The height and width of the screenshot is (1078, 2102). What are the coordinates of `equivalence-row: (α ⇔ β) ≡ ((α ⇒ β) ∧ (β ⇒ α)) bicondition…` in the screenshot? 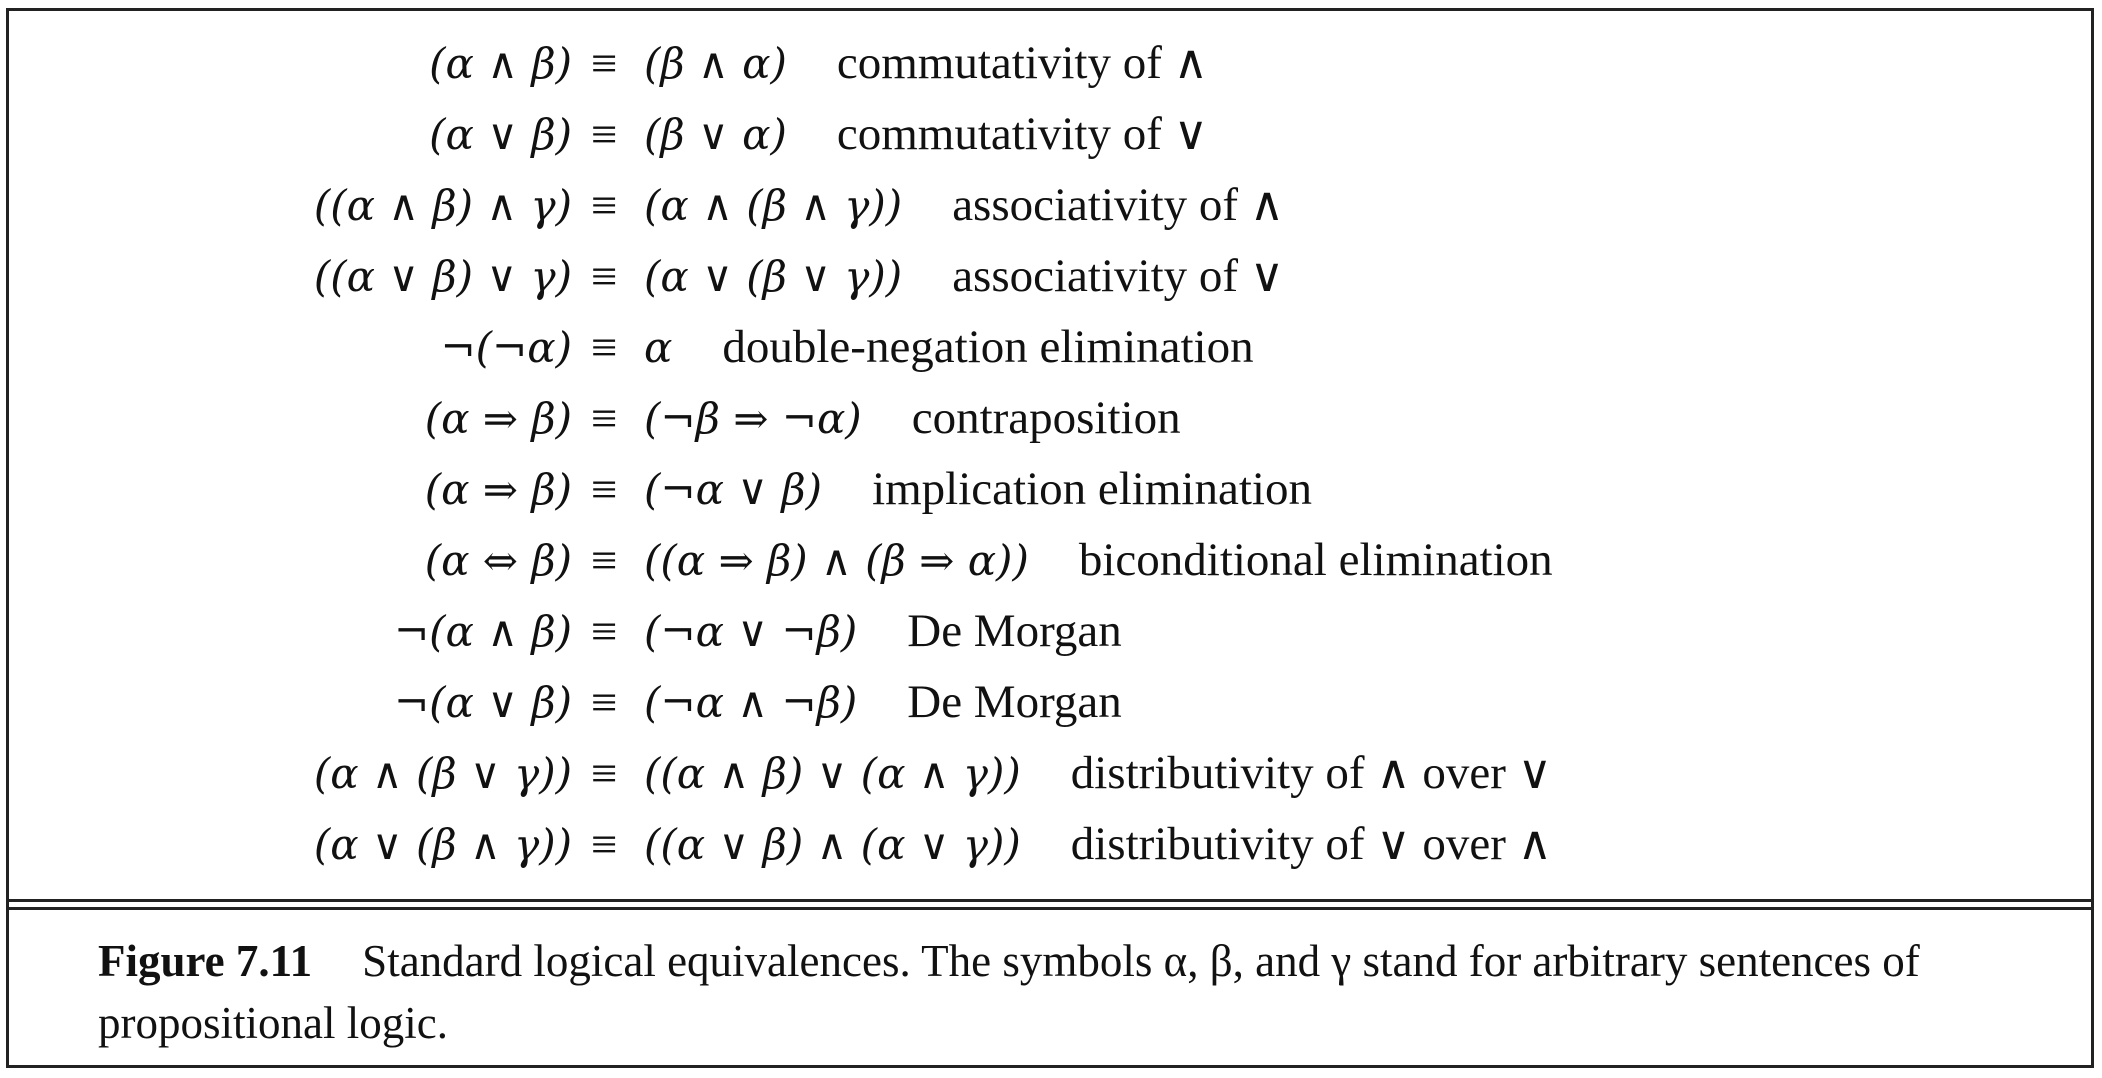 It's located at (776, 560).